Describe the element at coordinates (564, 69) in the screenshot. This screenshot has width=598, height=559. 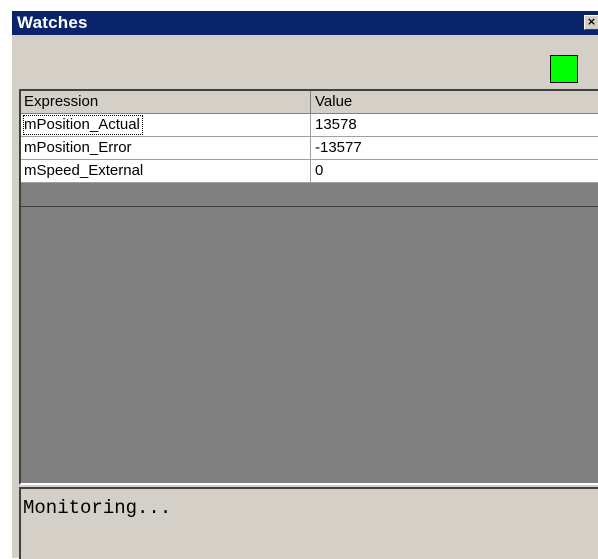
I see `status-indicator` at that location.